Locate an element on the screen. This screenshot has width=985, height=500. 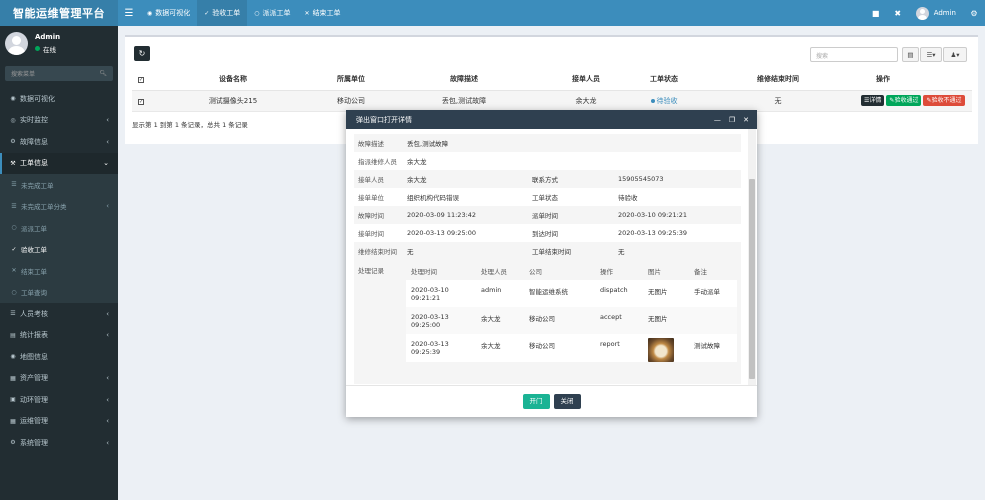
sidebar-item-ops: ▦ 运维管理 ‹ is located at coordinates (59, 422).